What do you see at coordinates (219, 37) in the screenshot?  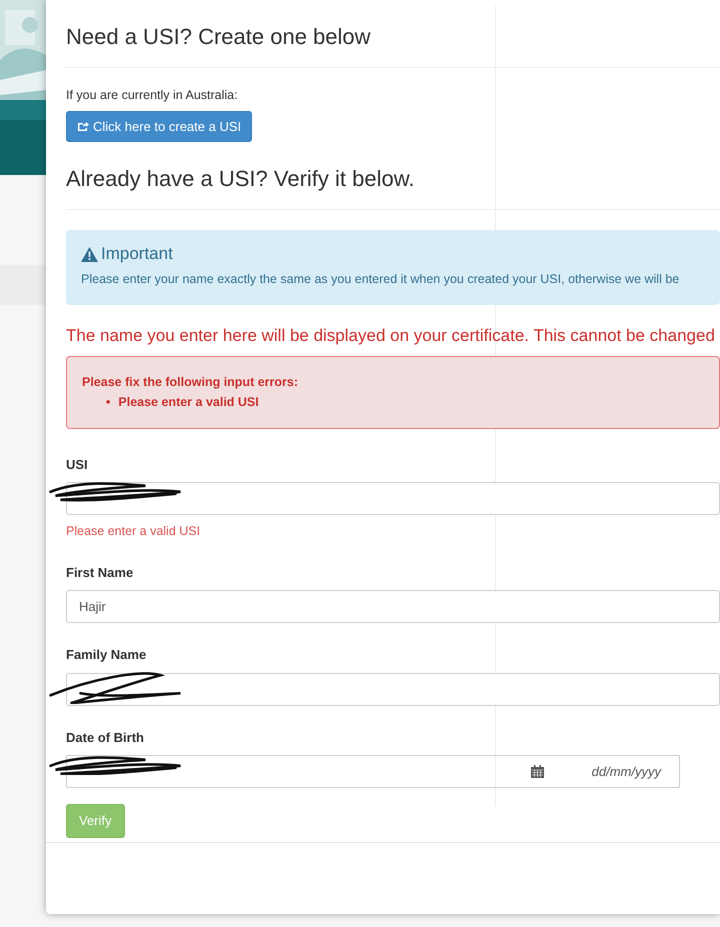 I see `section-heading: Need a USI? Create one below` at bounding box center [219, 37].